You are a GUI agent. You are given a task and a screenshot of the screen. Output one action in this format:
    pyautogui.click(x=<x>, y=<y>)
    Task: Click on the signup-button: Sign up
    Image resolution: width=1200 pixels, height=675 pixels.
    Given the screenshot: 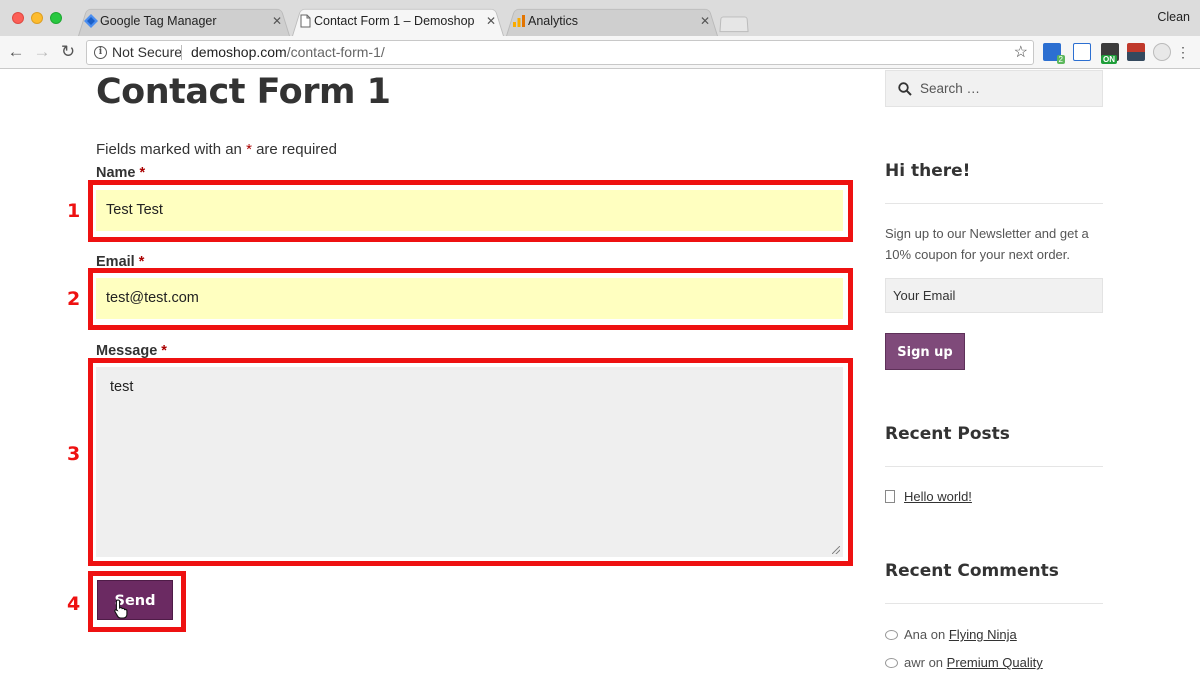 What is the action you would take?
    pyautogui.click(x=925, y=351)
    